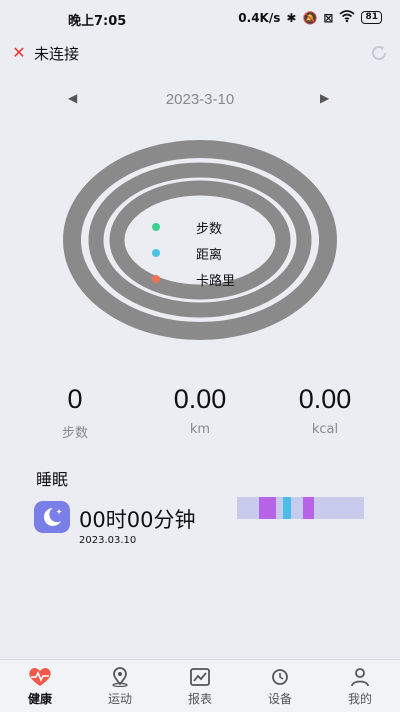 The height and width of the screenshot is (712, 400). I want to click on bottom-tab-bar: 健康 运动 报表 设备 我的, so click(200, 685).